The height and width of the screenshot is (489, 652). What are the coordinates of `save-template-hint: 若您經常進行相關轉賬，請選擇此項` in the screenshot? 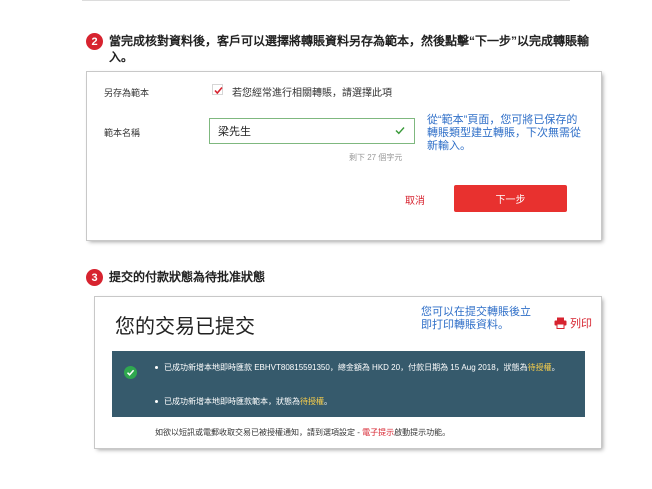 It's located at (312, 93).